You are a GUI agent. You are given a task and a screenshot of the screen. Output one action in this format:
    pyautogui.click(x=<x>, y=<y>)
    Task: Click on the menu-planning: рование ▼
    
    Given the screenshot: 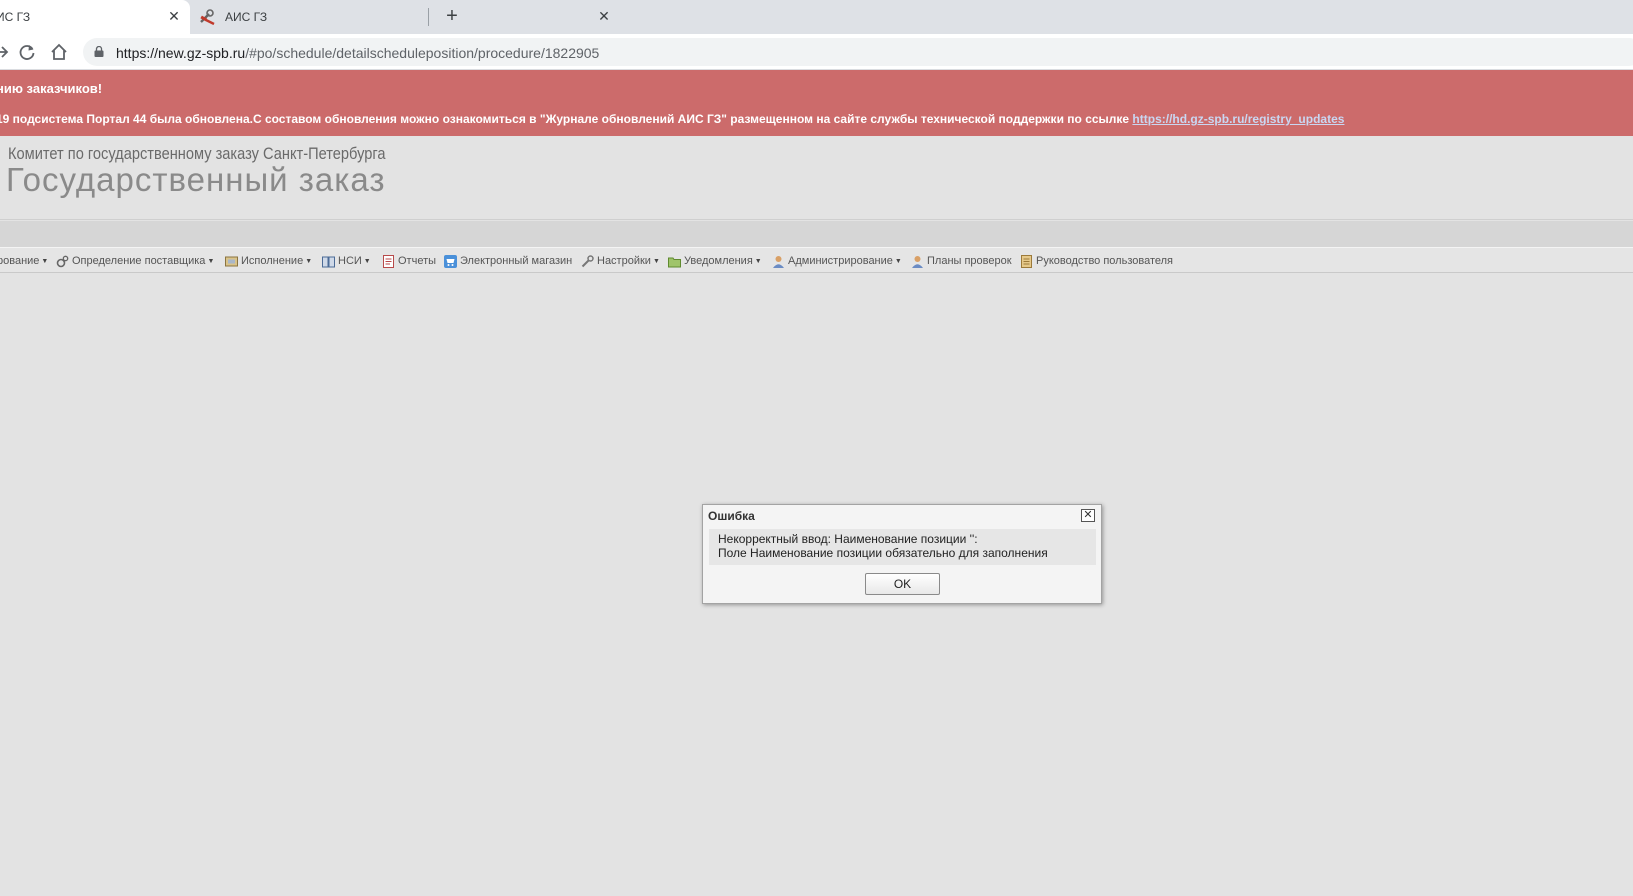 What is the action you would take?
    pyautogui.click(x=24, y=261)
    